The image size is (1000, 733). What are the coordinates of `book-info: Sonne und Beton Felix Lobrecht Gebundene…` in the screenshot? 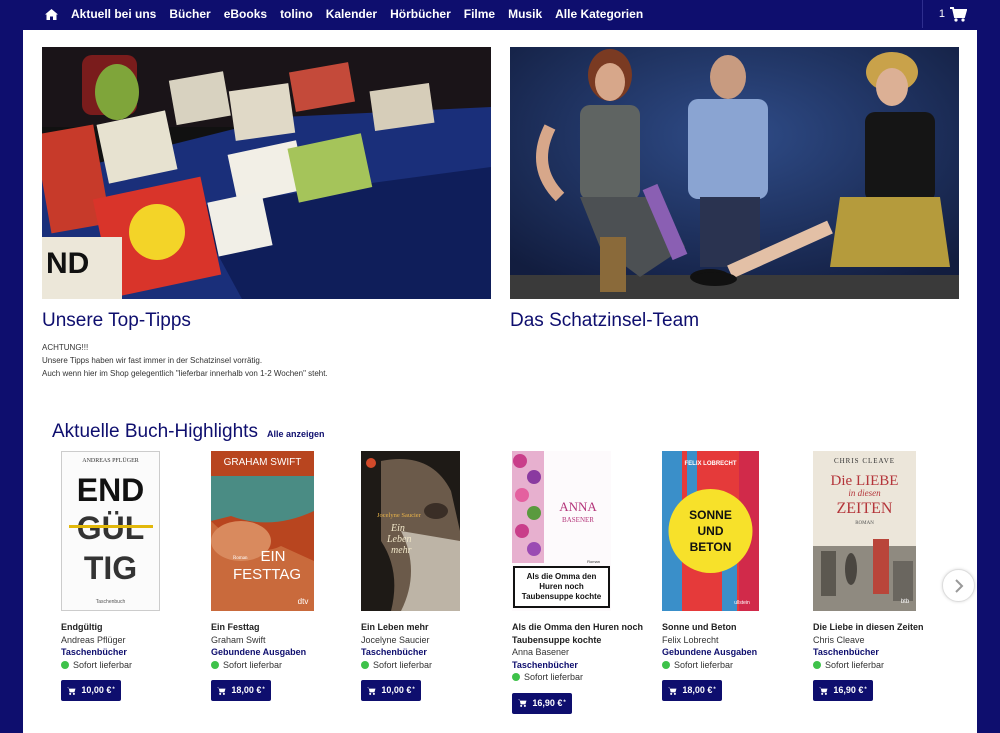 It's located at (732, 661).